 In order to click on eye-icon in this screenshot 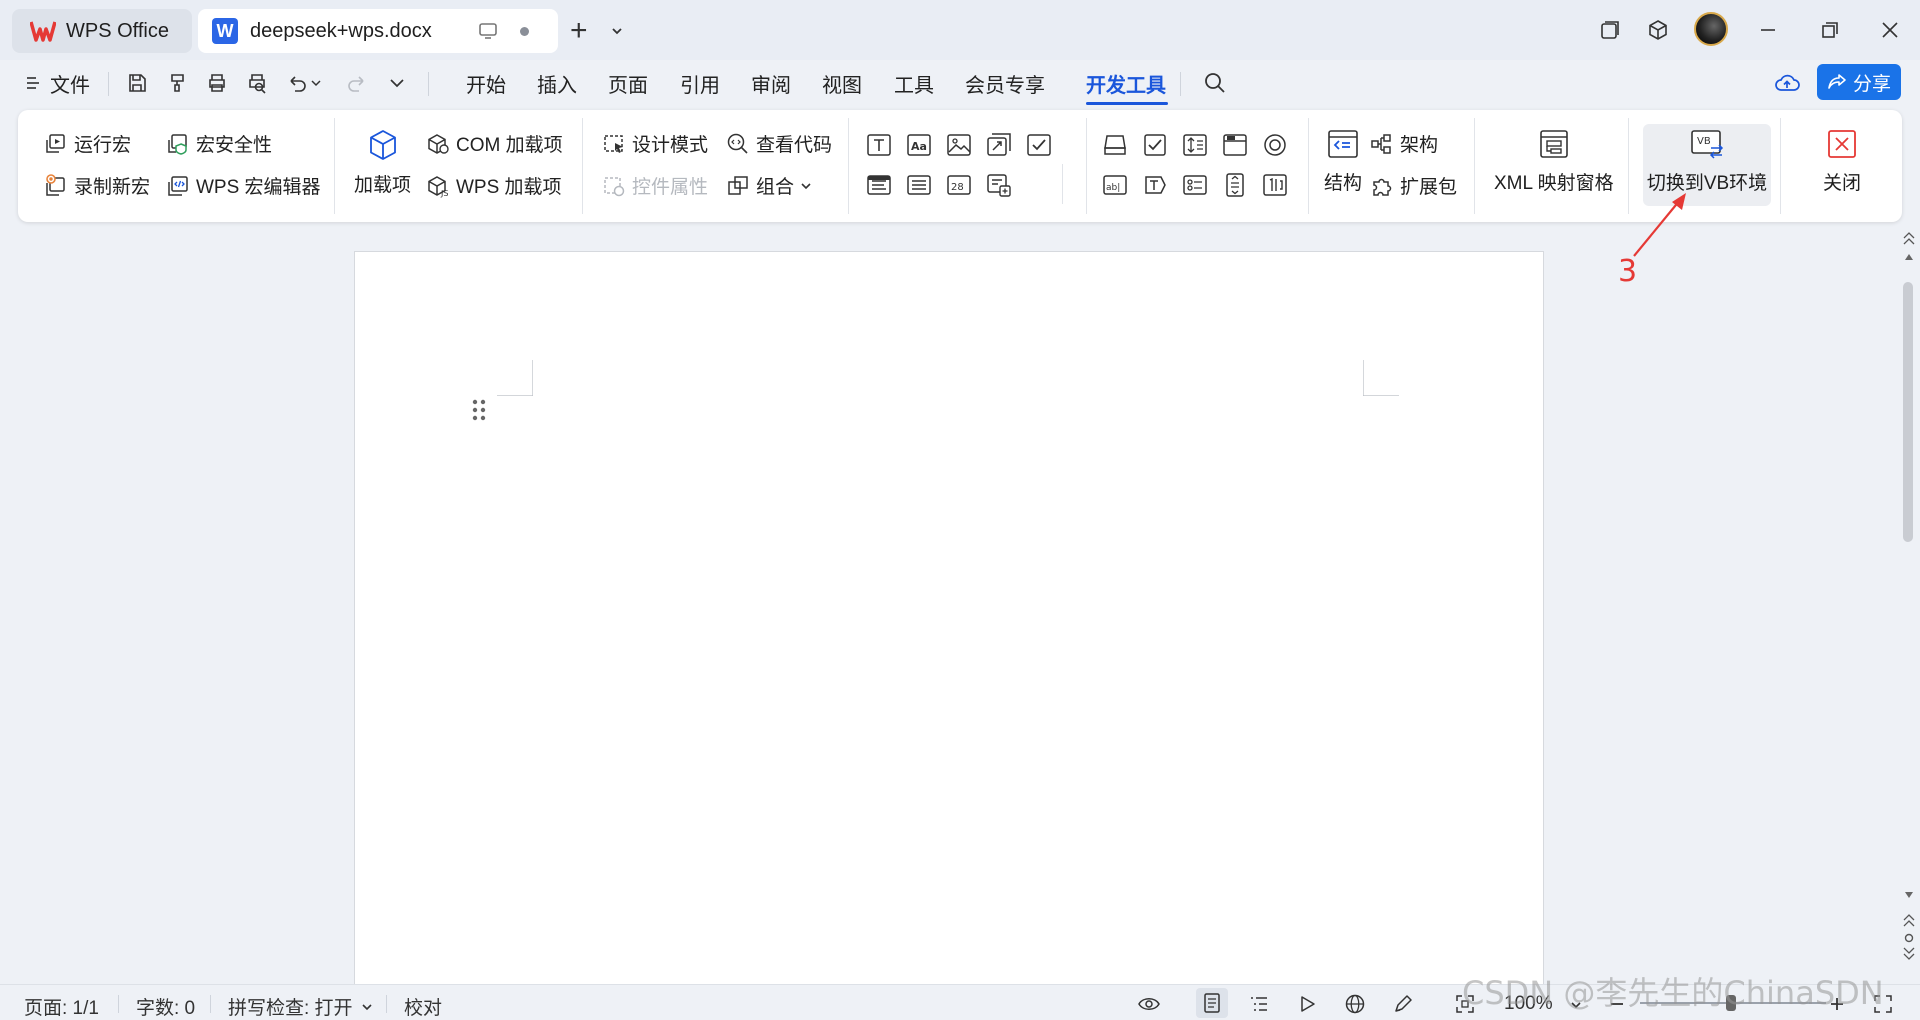, I will do `click(1149, 1004)`.